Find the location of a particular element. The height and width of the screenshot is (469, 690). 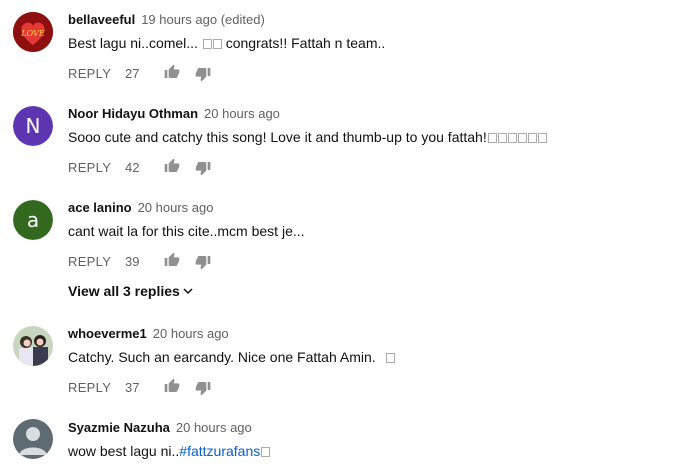

avatar: N is located at coordinates (33, 126).